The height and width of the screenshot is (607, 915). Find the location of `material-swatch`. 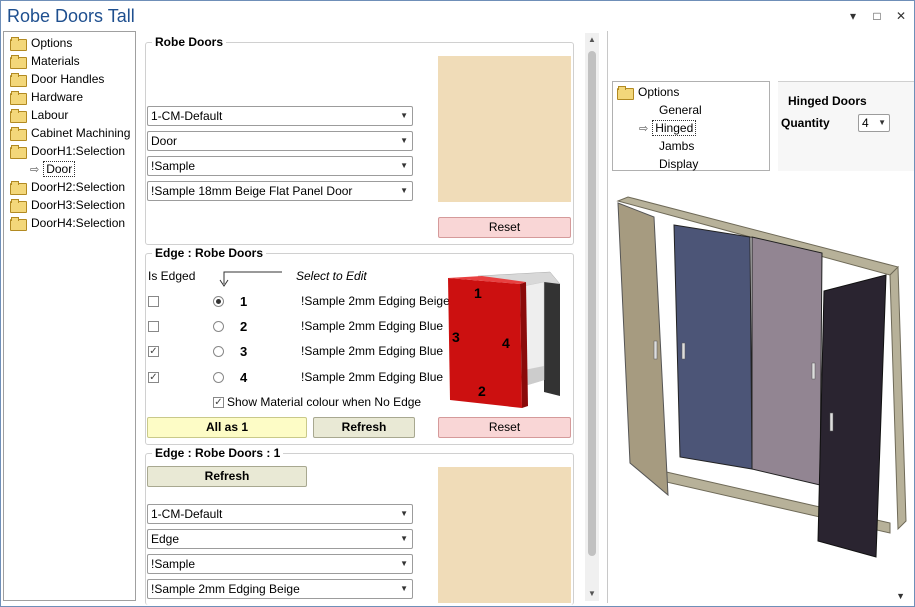

material-swatch is located at coordinates (504, 129).